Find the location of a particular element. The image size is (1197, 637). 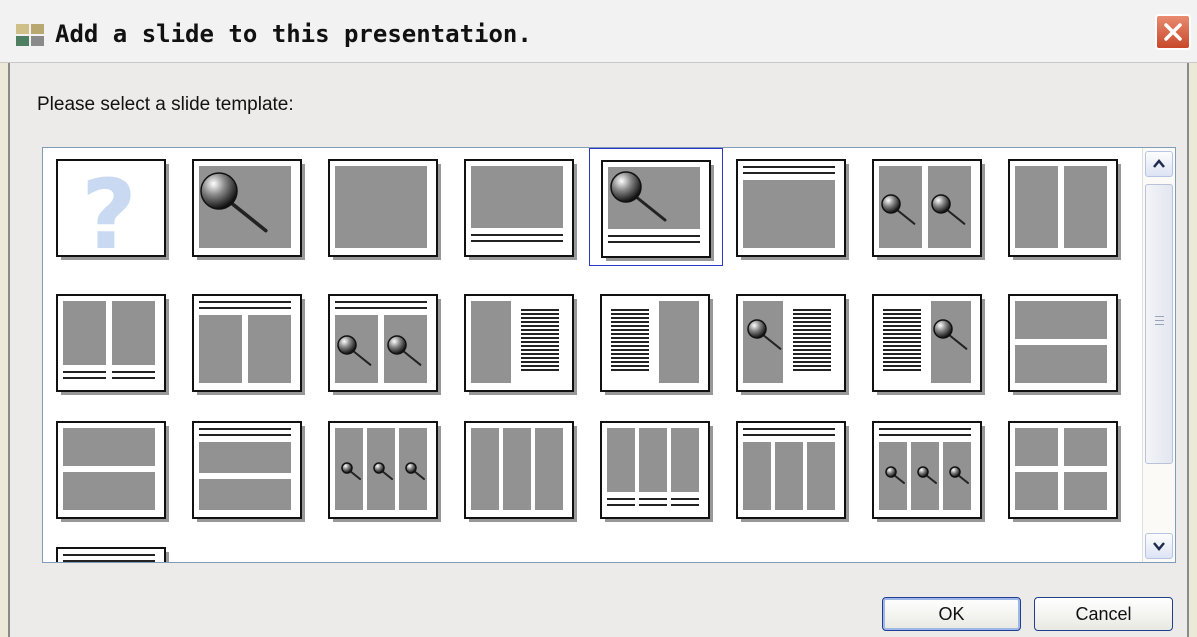

scroll-up-button is located at coordinates (1159, 164).